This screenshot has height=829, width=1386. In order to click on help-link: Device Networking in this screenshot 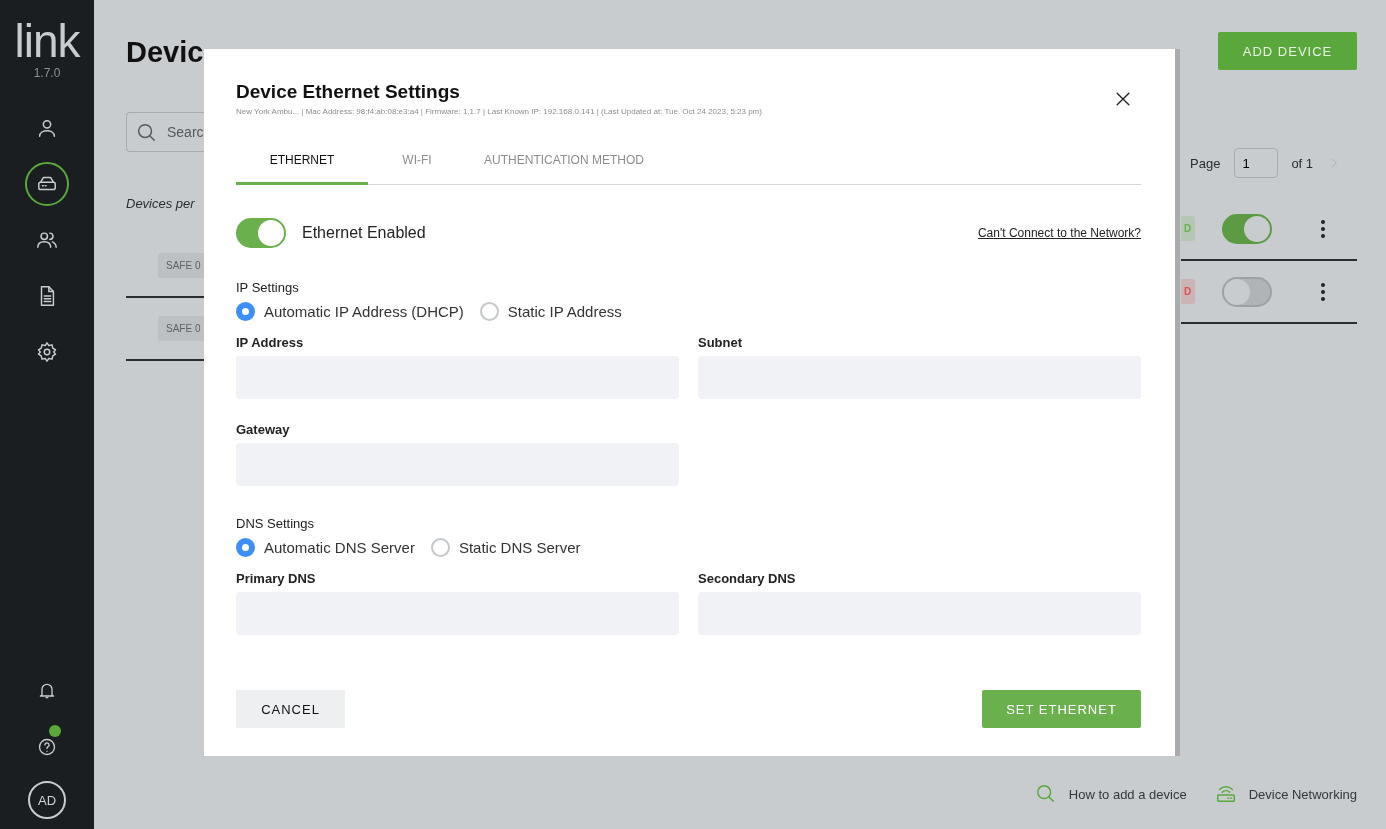, I will do `click(1302, 794)`.